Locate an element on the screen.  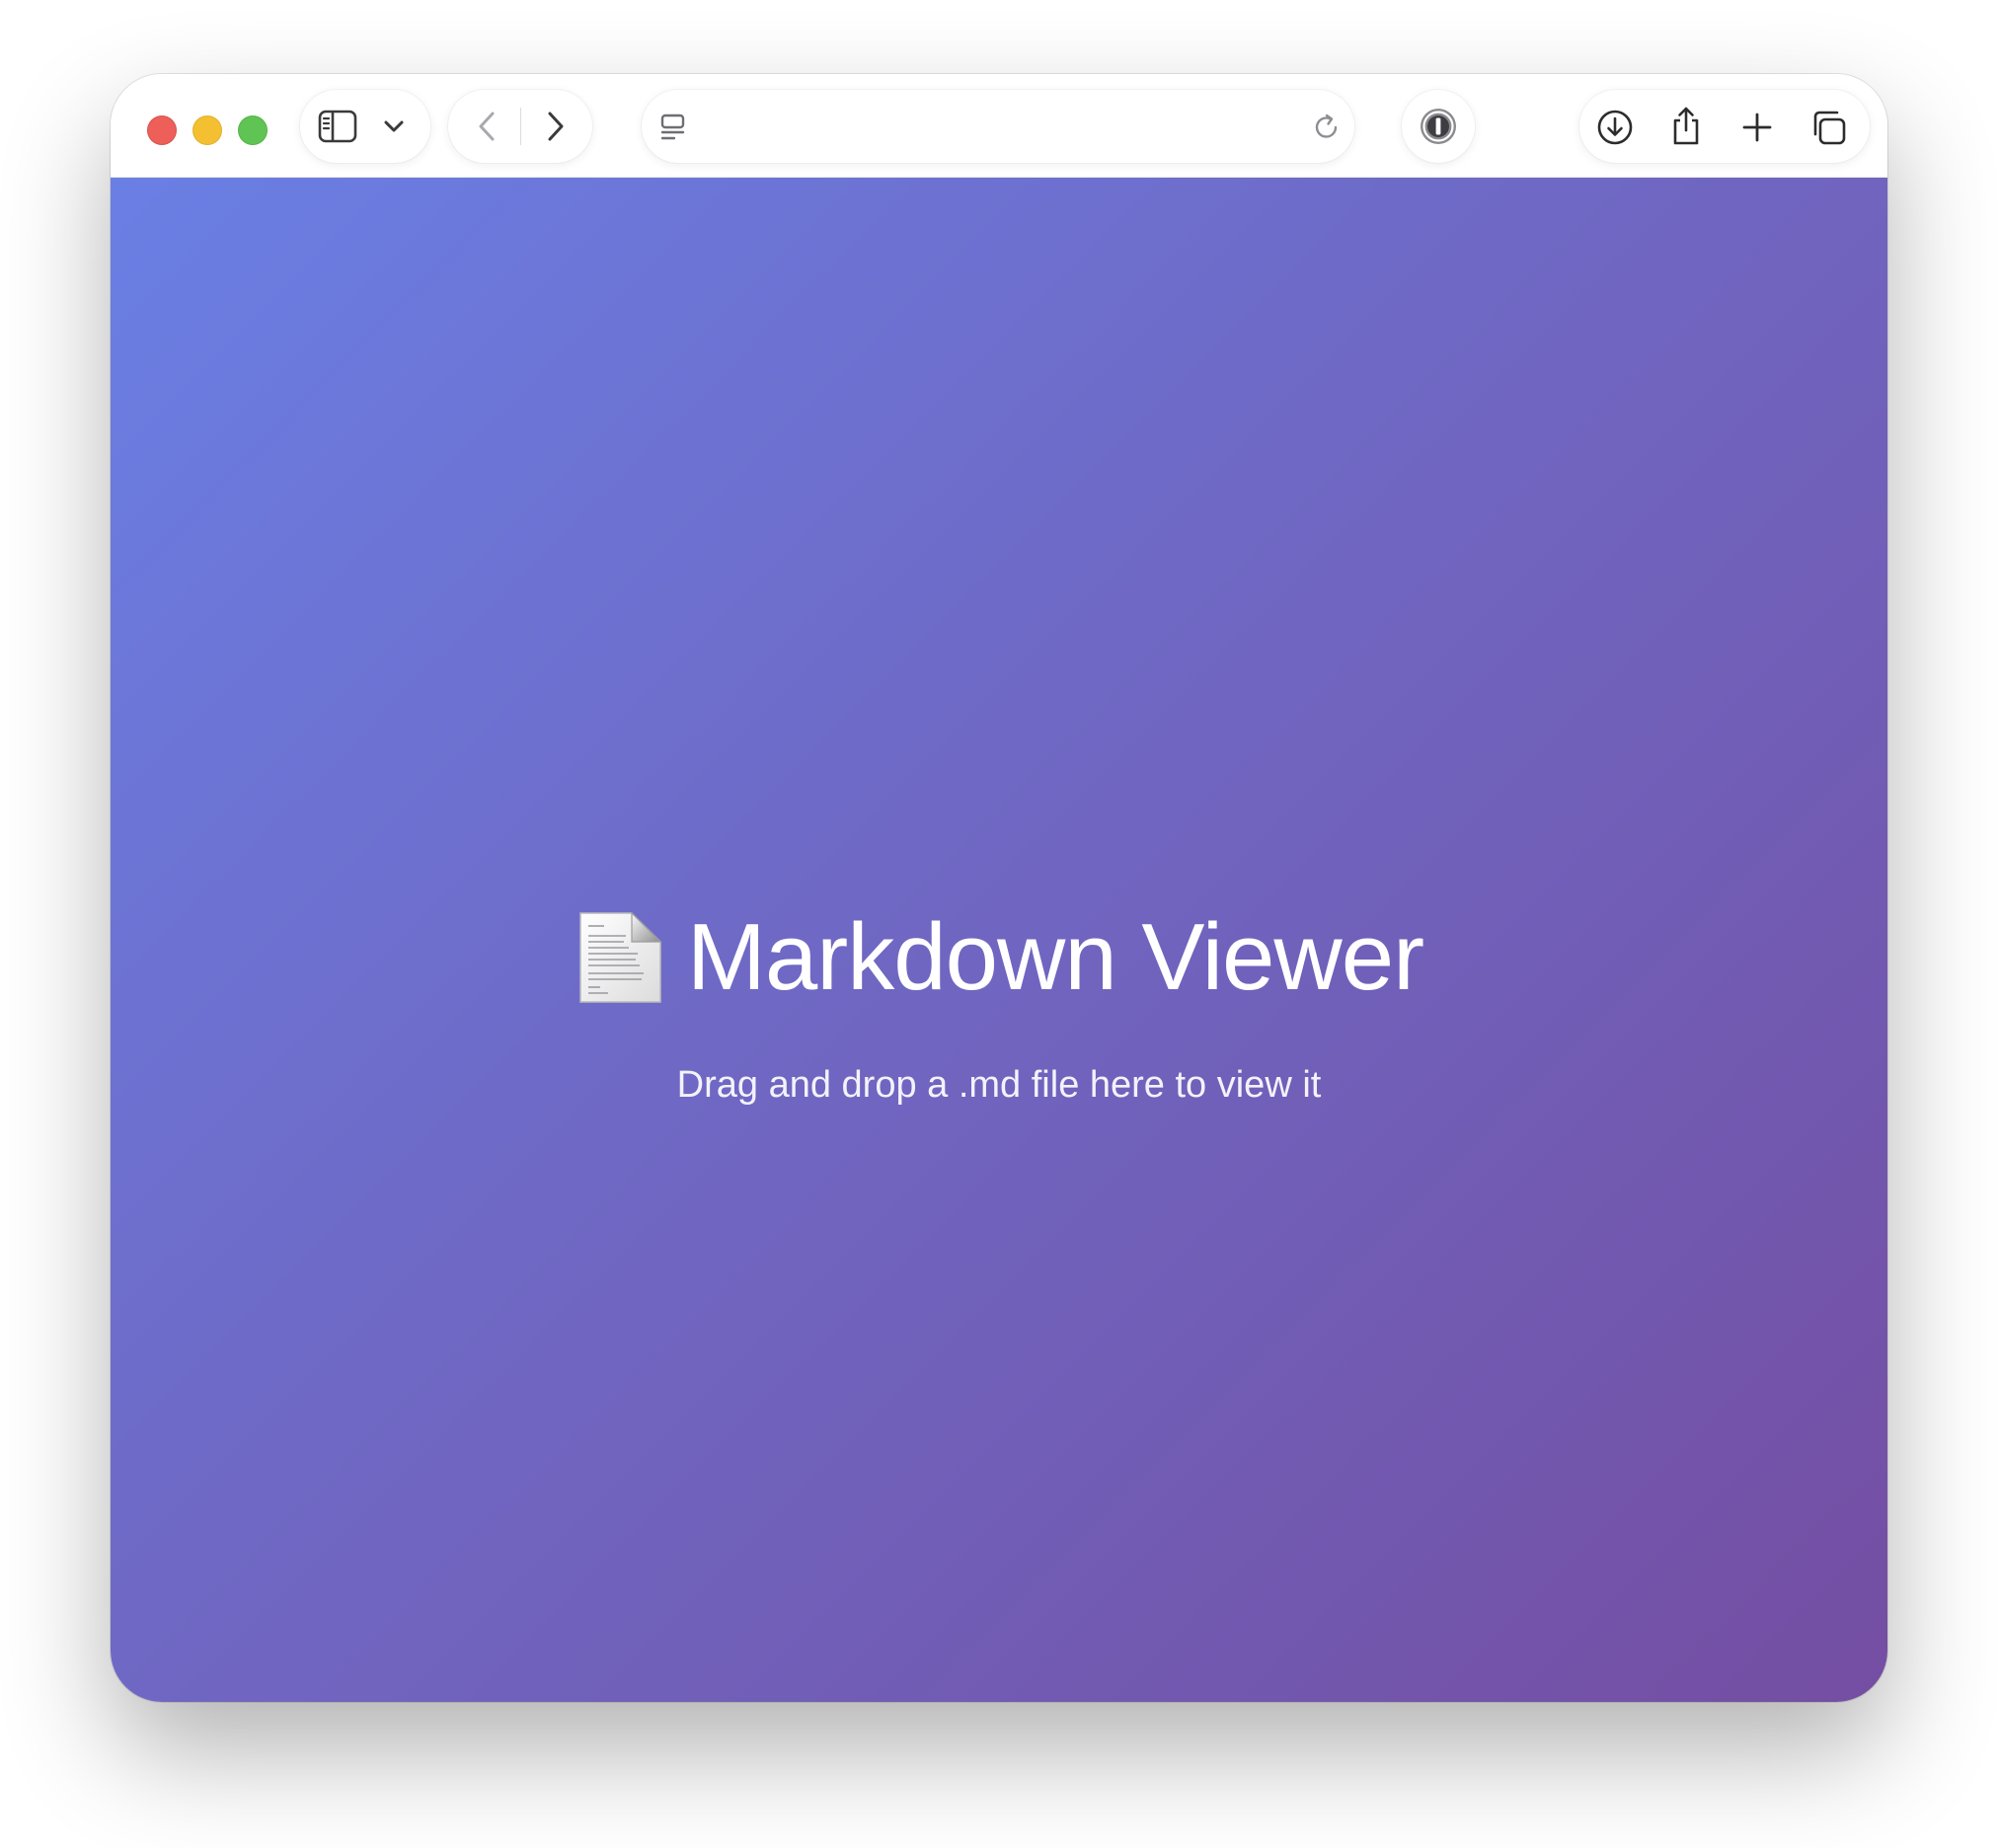
forward-button is located at coordinates (556, 126).